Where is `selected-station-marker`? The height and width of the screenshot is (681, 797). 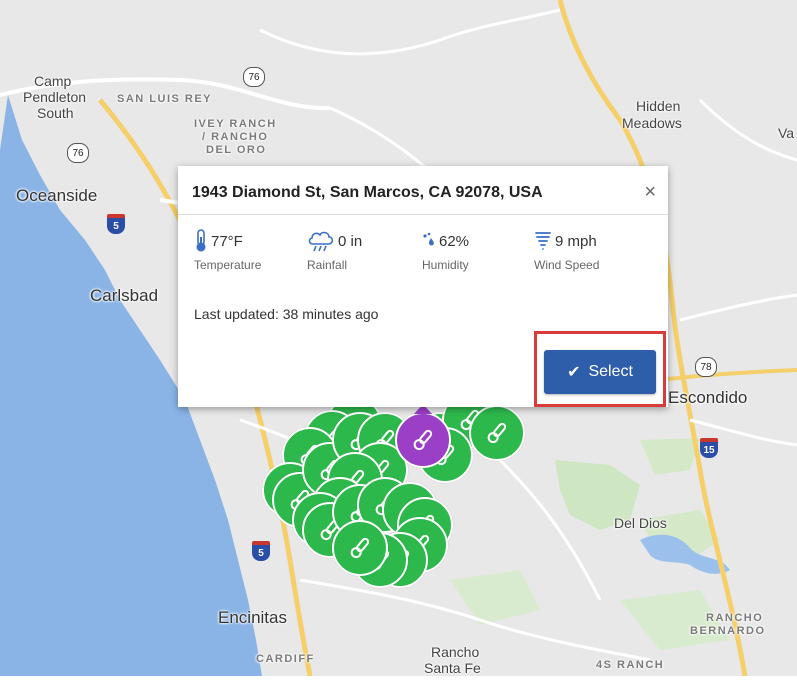
selected-station-marker is located at coordinates (423, 440).